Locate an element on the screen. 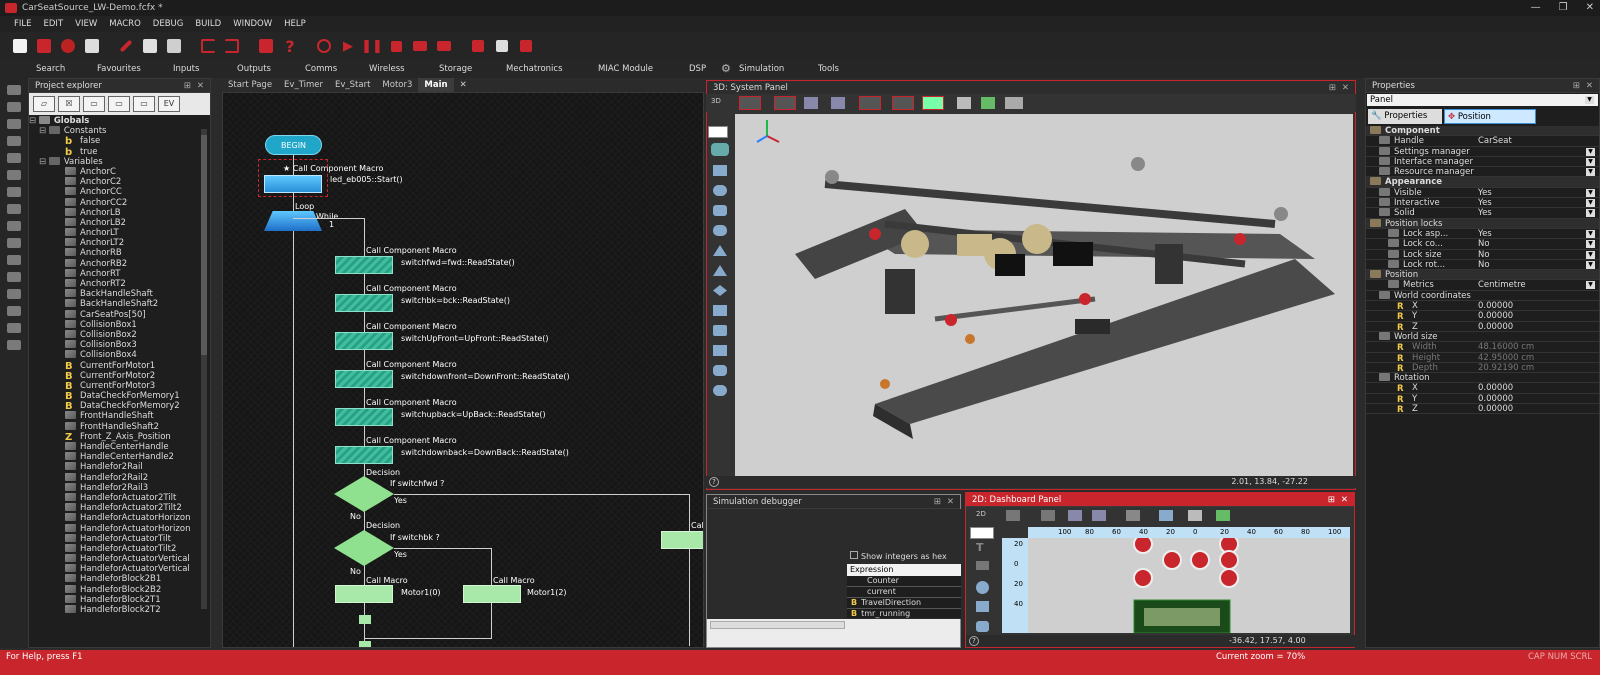 The width and height of the screenshot is (1600, 675). comment-icon is located at coordinates (14, 311).